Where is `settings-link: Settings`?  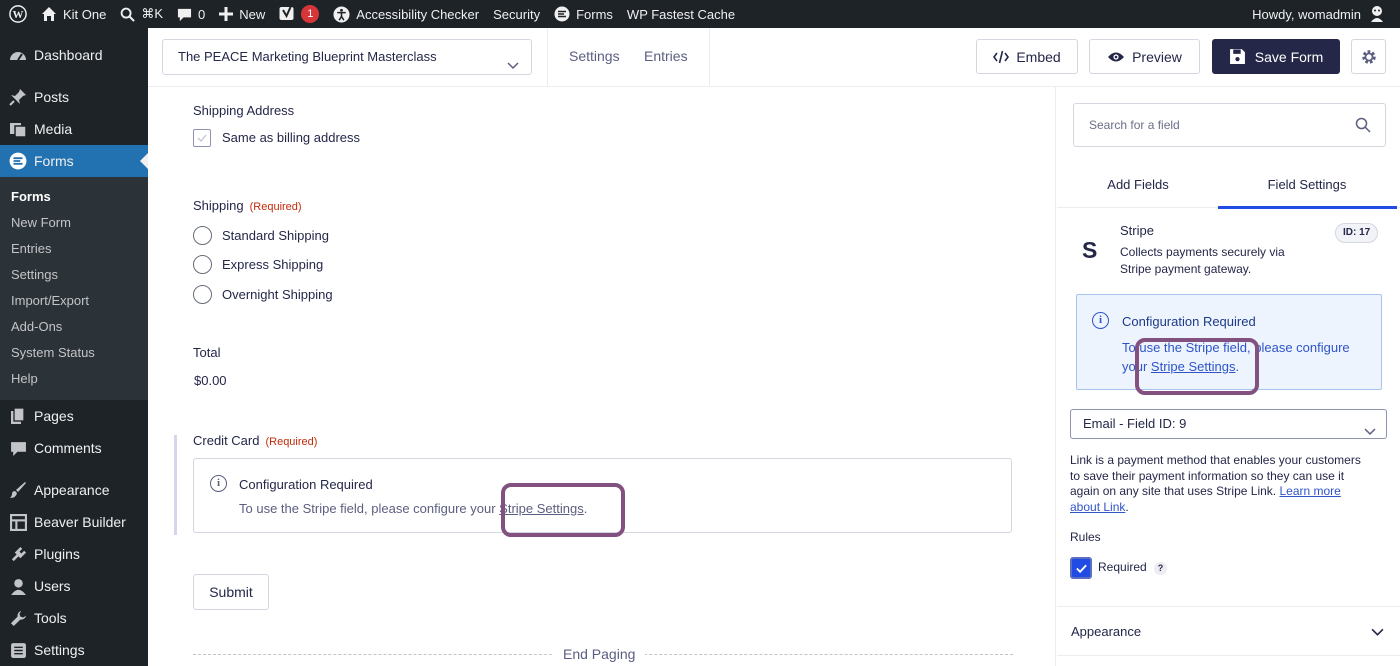
settings-link: Settings is located at coordinates (594, 56).